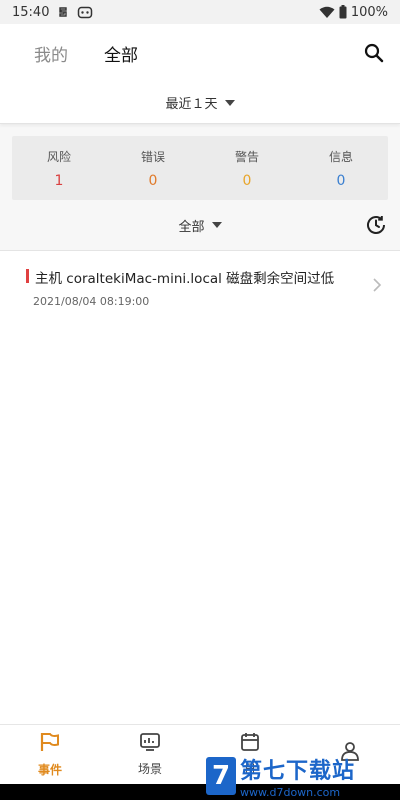 The width and height of the screenshot is (400, 800). Describe the element at coordinates (374, 53) in the screenshot. I see `search-icon` at that location.